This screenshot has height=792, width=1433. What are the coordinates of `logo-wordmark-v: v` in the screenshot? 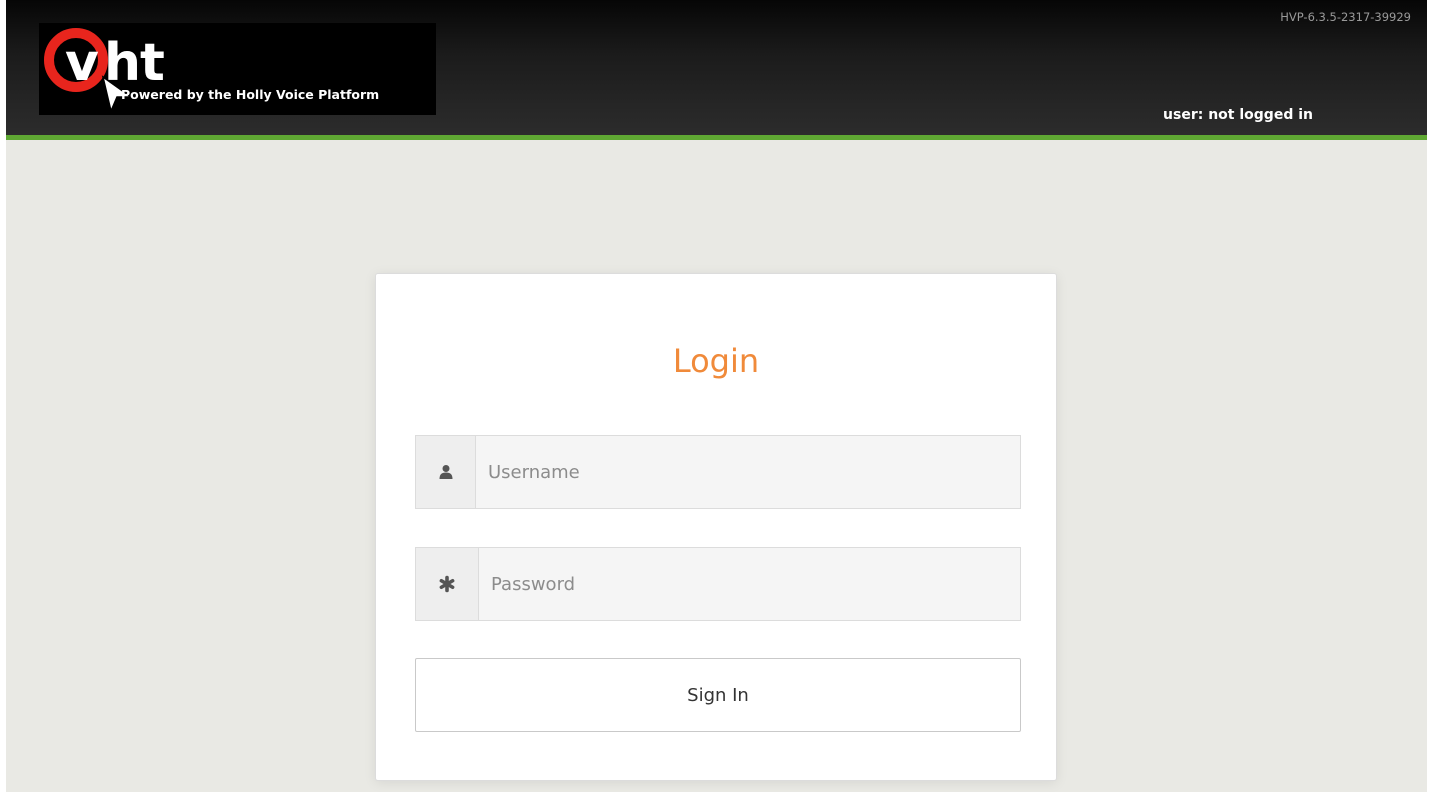 It's located at (82, 63).